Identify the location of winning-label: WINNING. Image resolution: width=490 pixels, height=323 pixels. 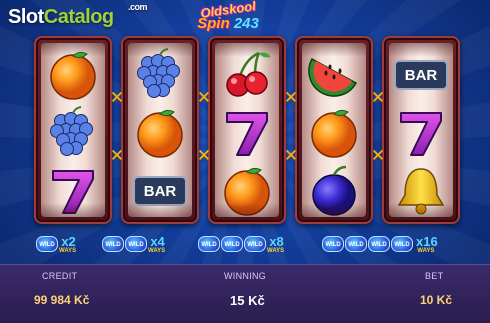
(245, 276).